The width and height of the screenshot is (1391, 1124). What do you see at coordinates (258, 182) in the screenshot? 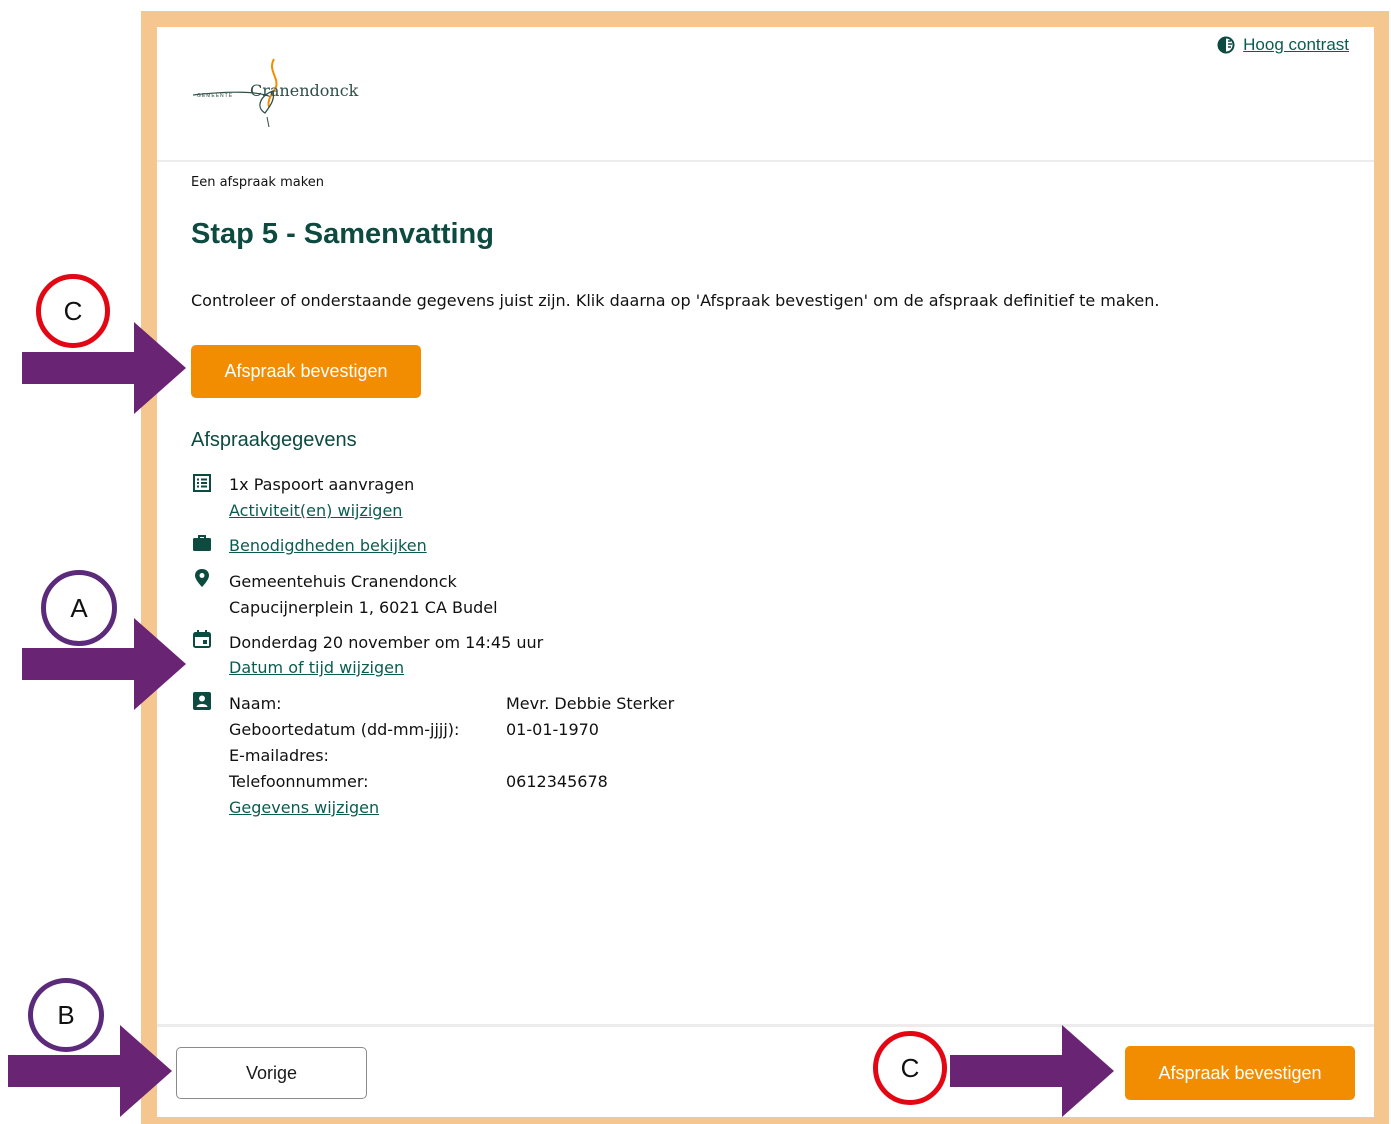
I see `breadcrumb: Een afspraak maken` at bounding box center [258, 182].